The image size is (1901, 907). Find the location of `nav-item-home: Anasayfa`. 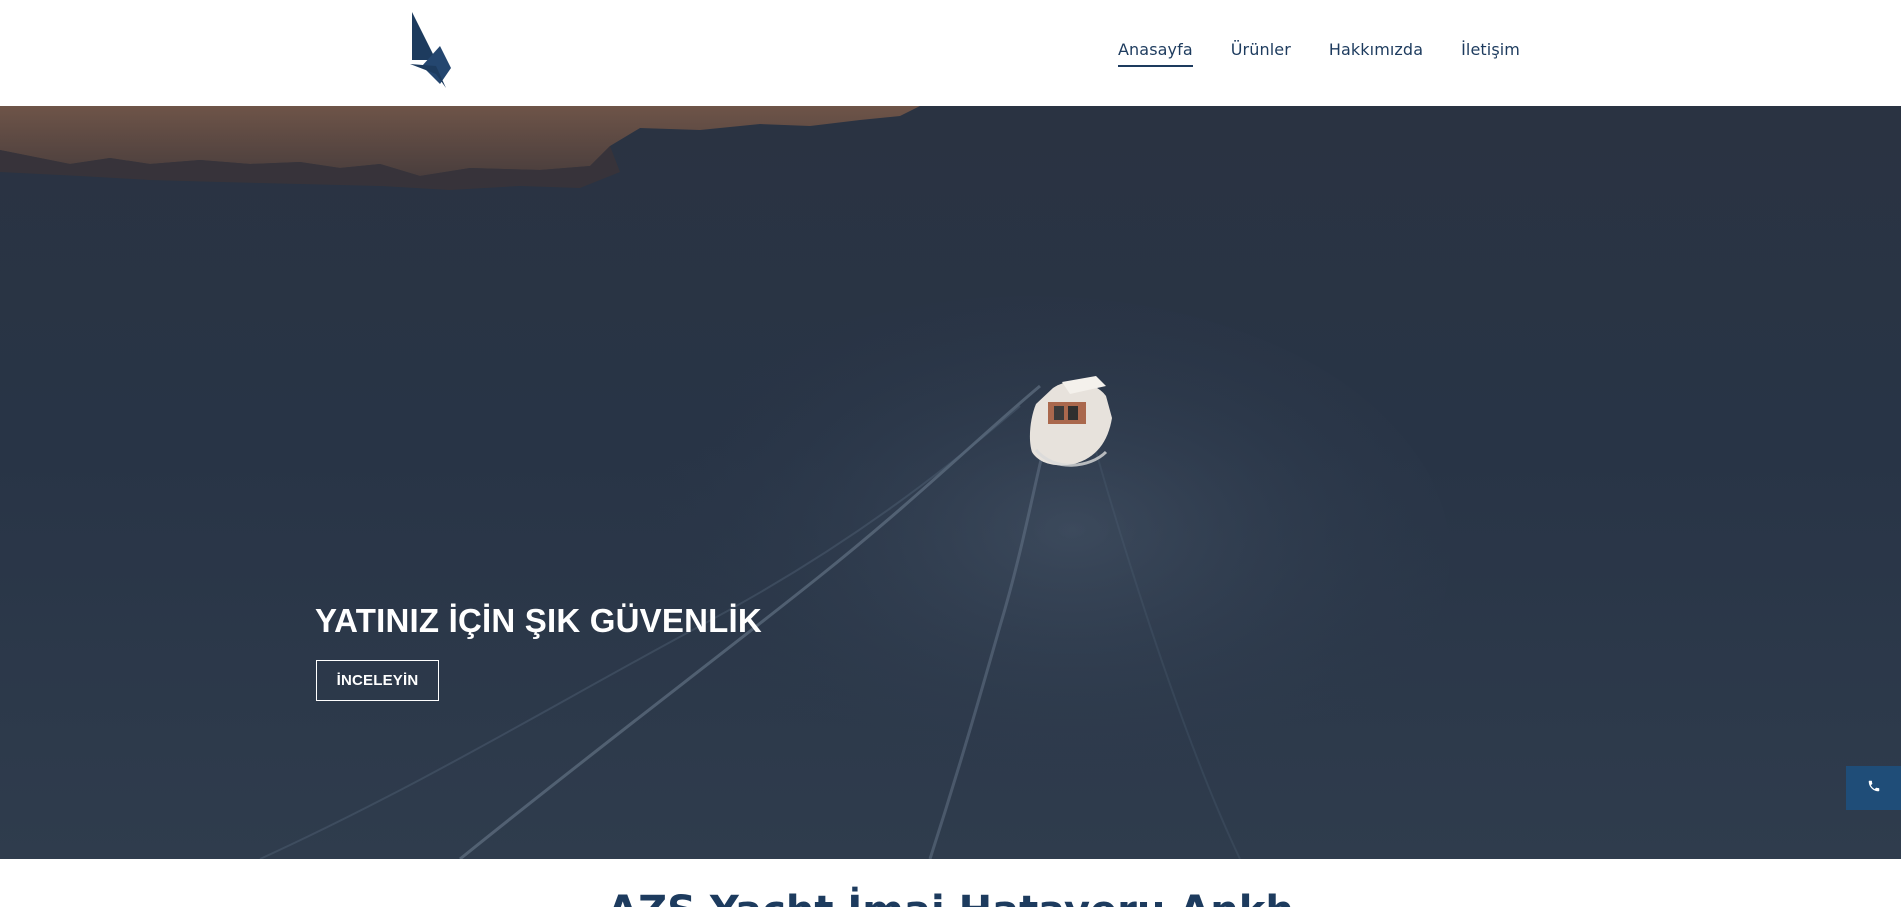

nav-item-home: Anasayfa is located at coordinates (1155, 53).